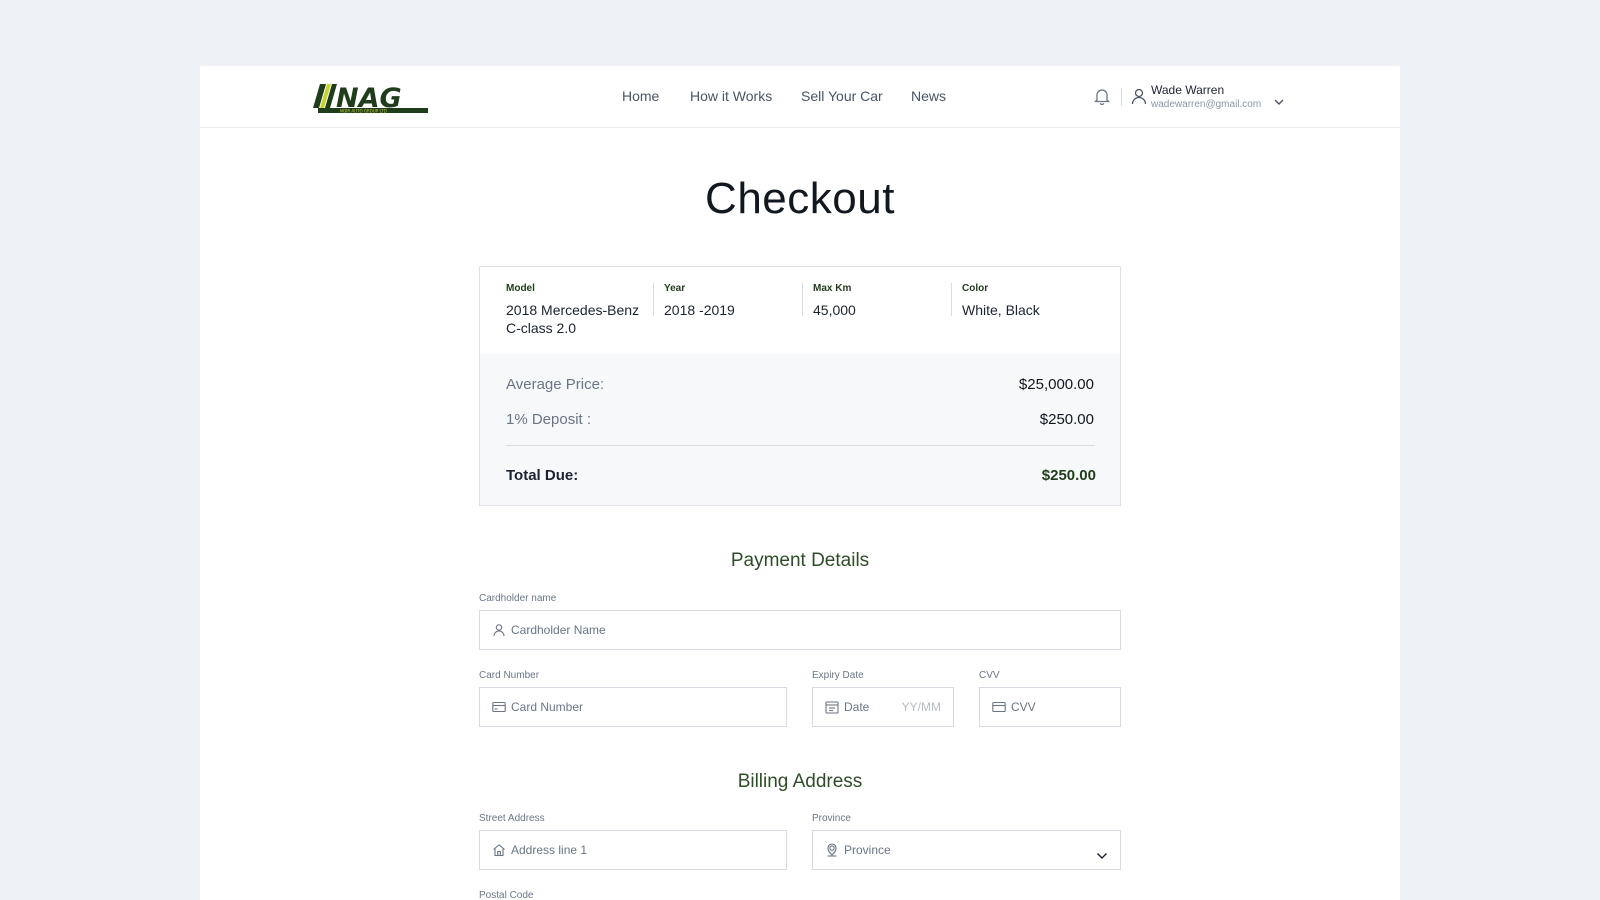 The width and height of the screenshot is (1600, 900). Describe the element at coordinates (921, 707) in the screenshot. I see `expiry-format-hint: YY/MM` at that location.